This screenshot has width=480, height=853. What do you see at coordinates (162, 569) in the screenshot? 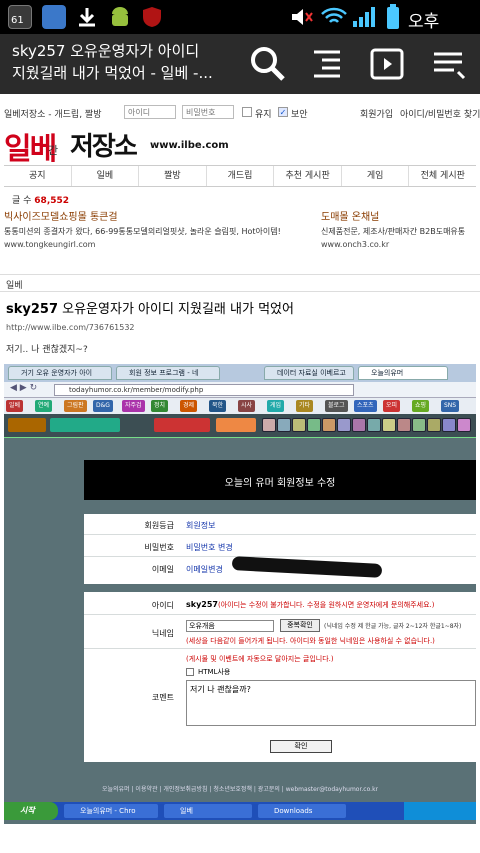
I see `label-email: 이메일` at bounding box center [162, 569].